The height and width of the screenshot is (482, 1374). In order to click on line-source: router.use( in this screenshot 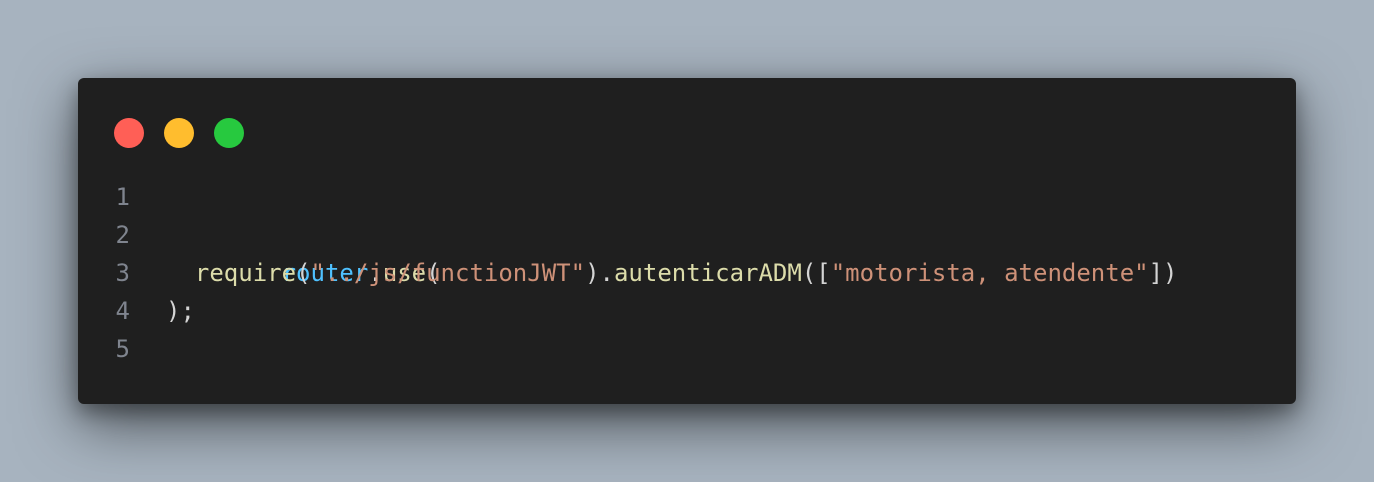, I will do `click(285, 251)`.